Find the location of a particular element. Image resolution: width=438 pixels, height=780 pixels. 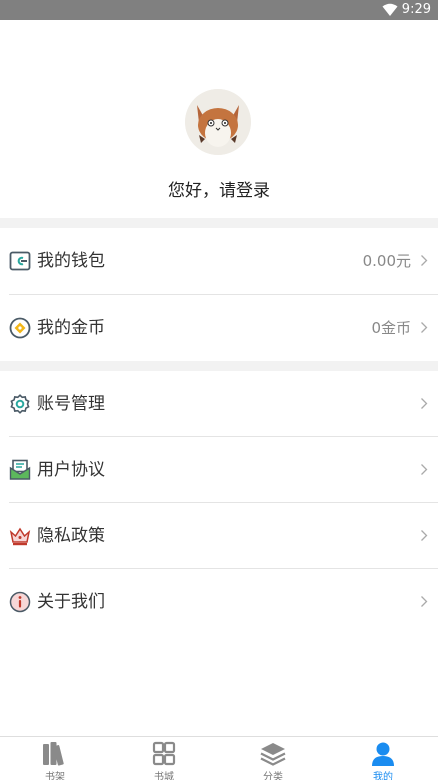

agreement-label: 用户协议 is located at coordinates (71, 470).